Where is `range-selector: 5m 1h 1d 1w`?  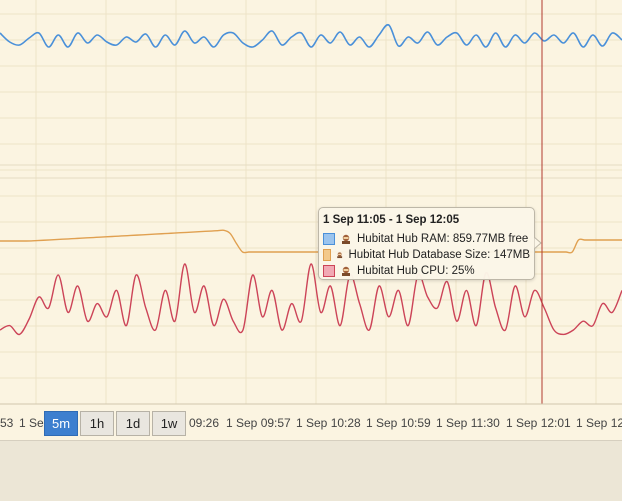
range-selector: 5m 1h 1d 1w is located at coordinates (116, 423).